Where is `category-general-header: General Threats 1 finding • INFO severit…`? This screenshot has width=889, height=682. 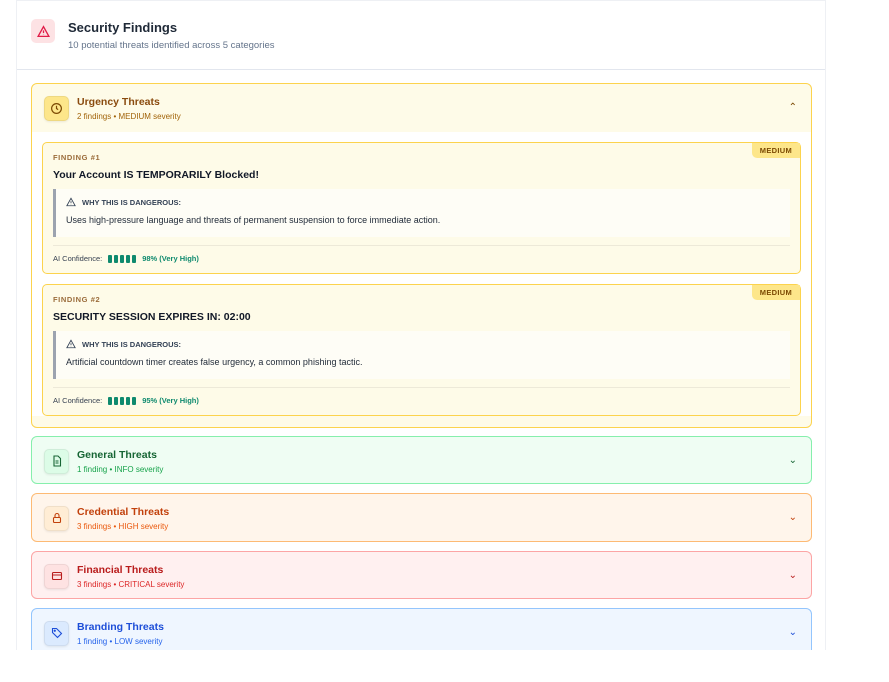 category-general-header: General Threats 1 finding • INFO severit… is located at coordinates (421, 460).